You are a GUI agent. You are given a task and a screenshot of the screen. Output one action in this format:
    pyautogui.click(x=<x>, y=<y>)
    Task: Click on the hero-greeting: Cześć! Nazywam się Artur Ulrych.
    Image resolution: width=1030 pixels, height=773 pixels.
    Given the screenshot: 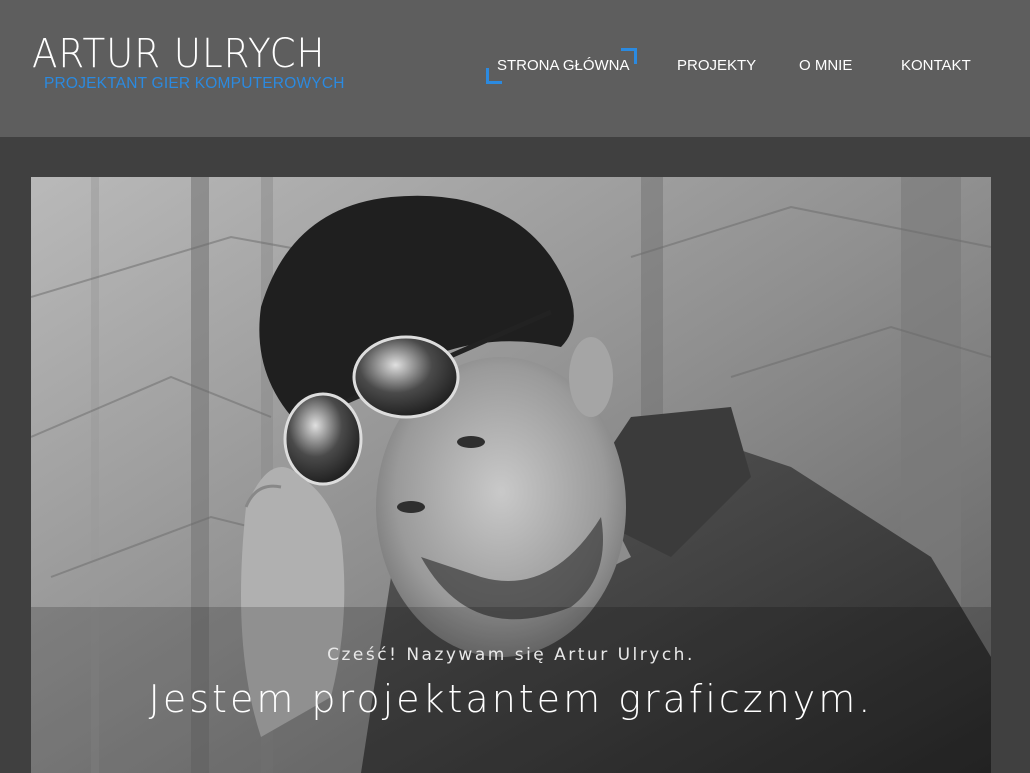 What is the action you would take?
    pyautogui.click(x=511, y=655)
    